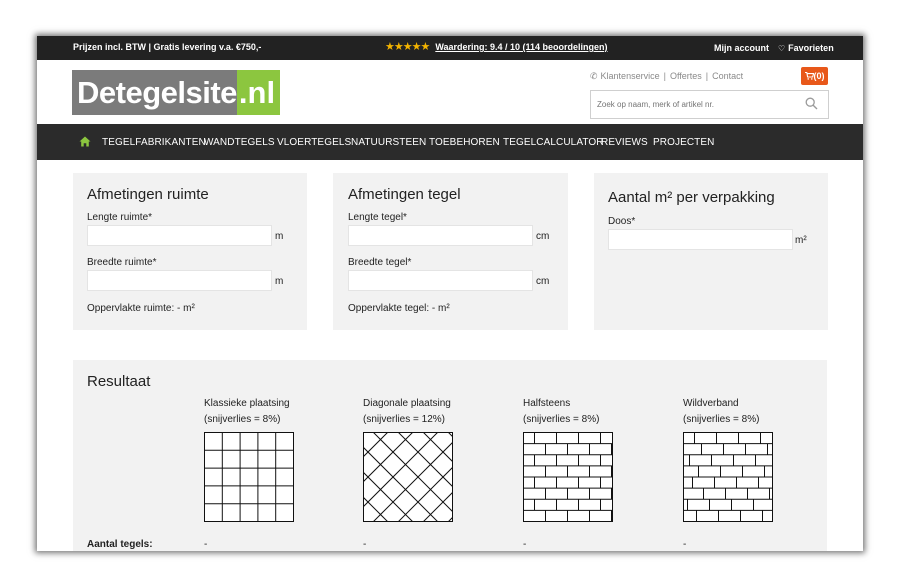  I want to click on pattern-halfsteens: Halfsteens (snijverlies = 8%), so click(593, 459).